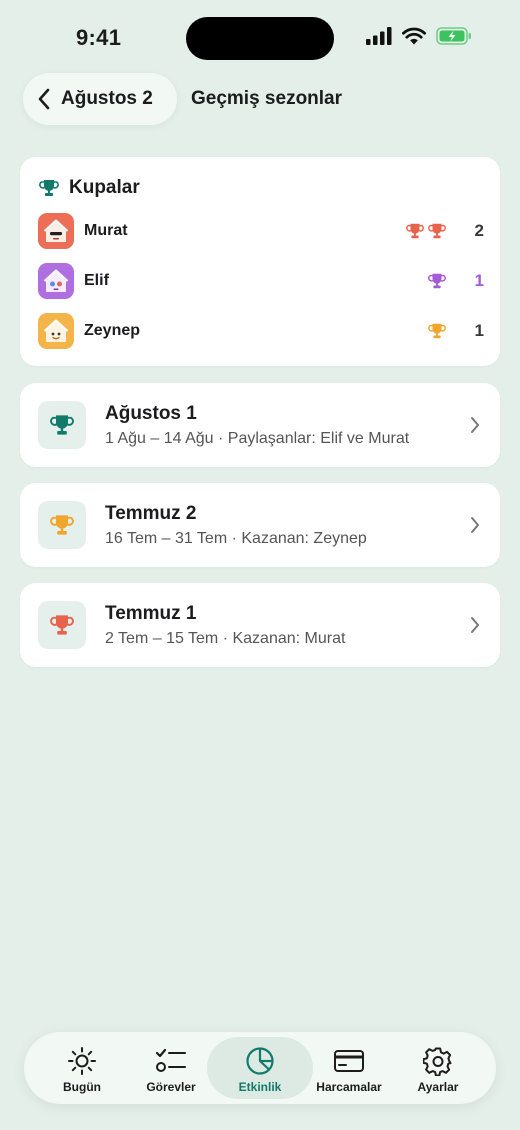 This screenshot has width=520, height=1130. Describe the element at coordinates (96, 280) in the screenshot. I see `rank-name: Elif` at that location.